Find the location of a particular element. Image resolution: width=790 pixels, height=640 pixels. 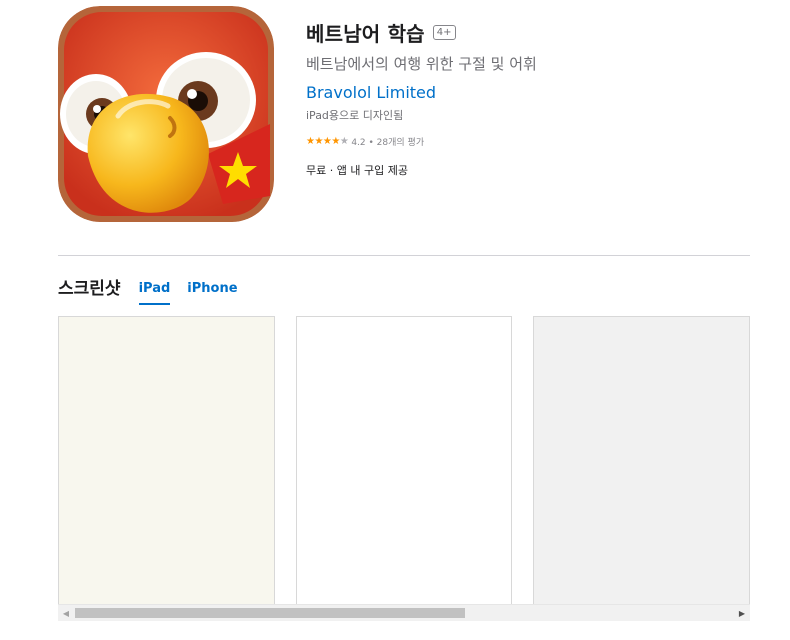

app-title: 베트남어 학습 is located at coordinates (365, 33).